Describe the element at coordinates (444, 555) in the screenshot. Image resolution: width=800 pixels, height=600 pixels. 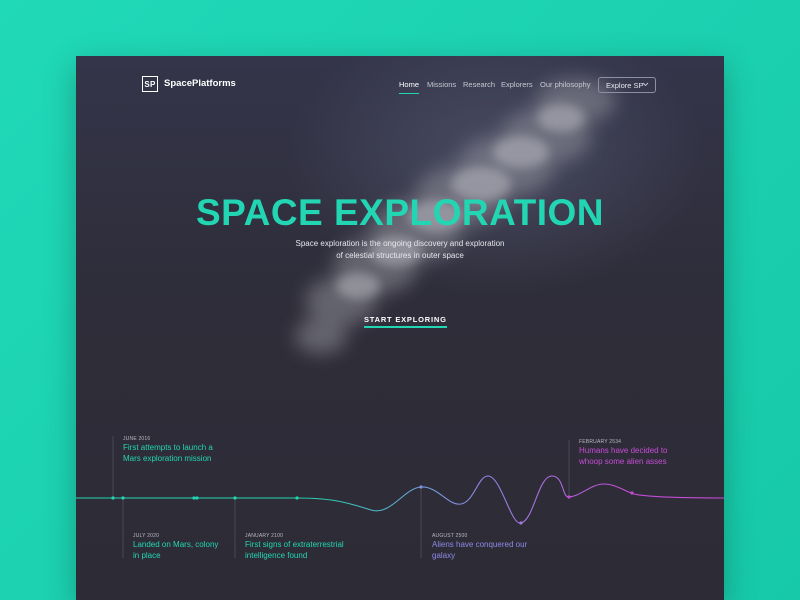
I see `event-line: galaxy` at that location.